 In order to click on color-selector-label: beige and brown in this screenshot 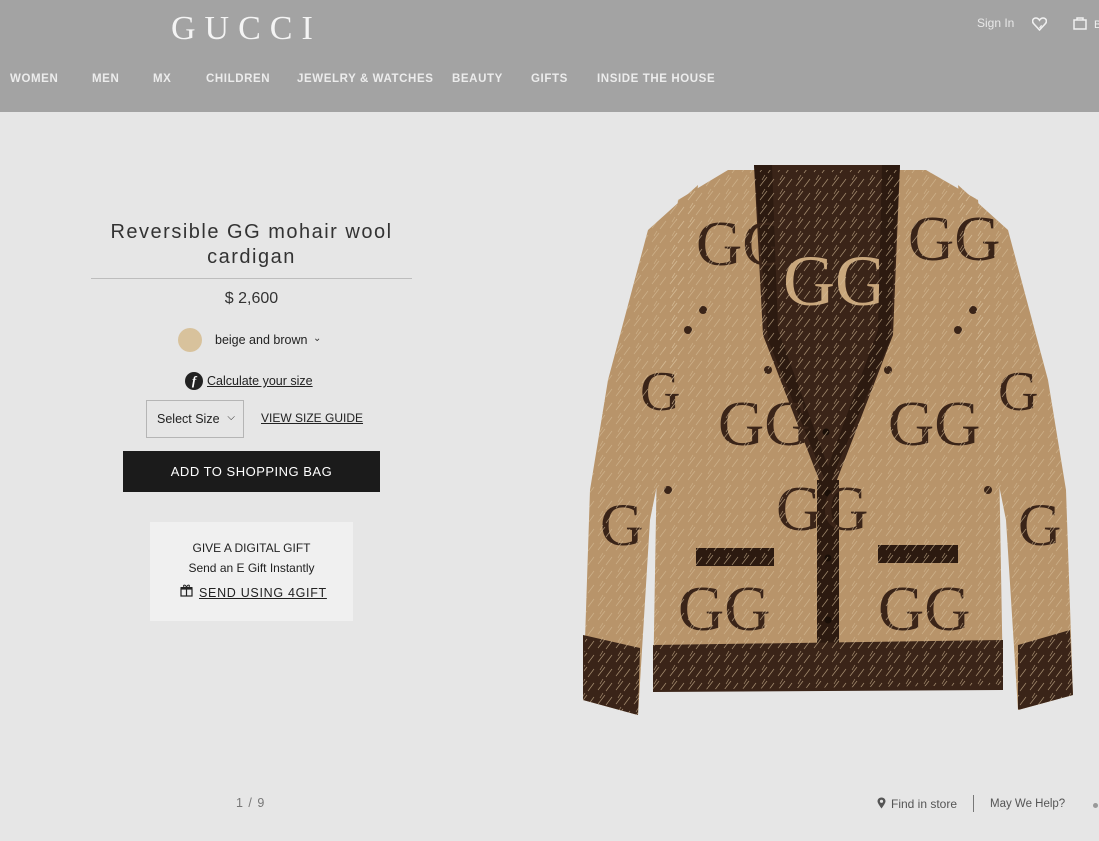, I will do `click(261, 340)`.